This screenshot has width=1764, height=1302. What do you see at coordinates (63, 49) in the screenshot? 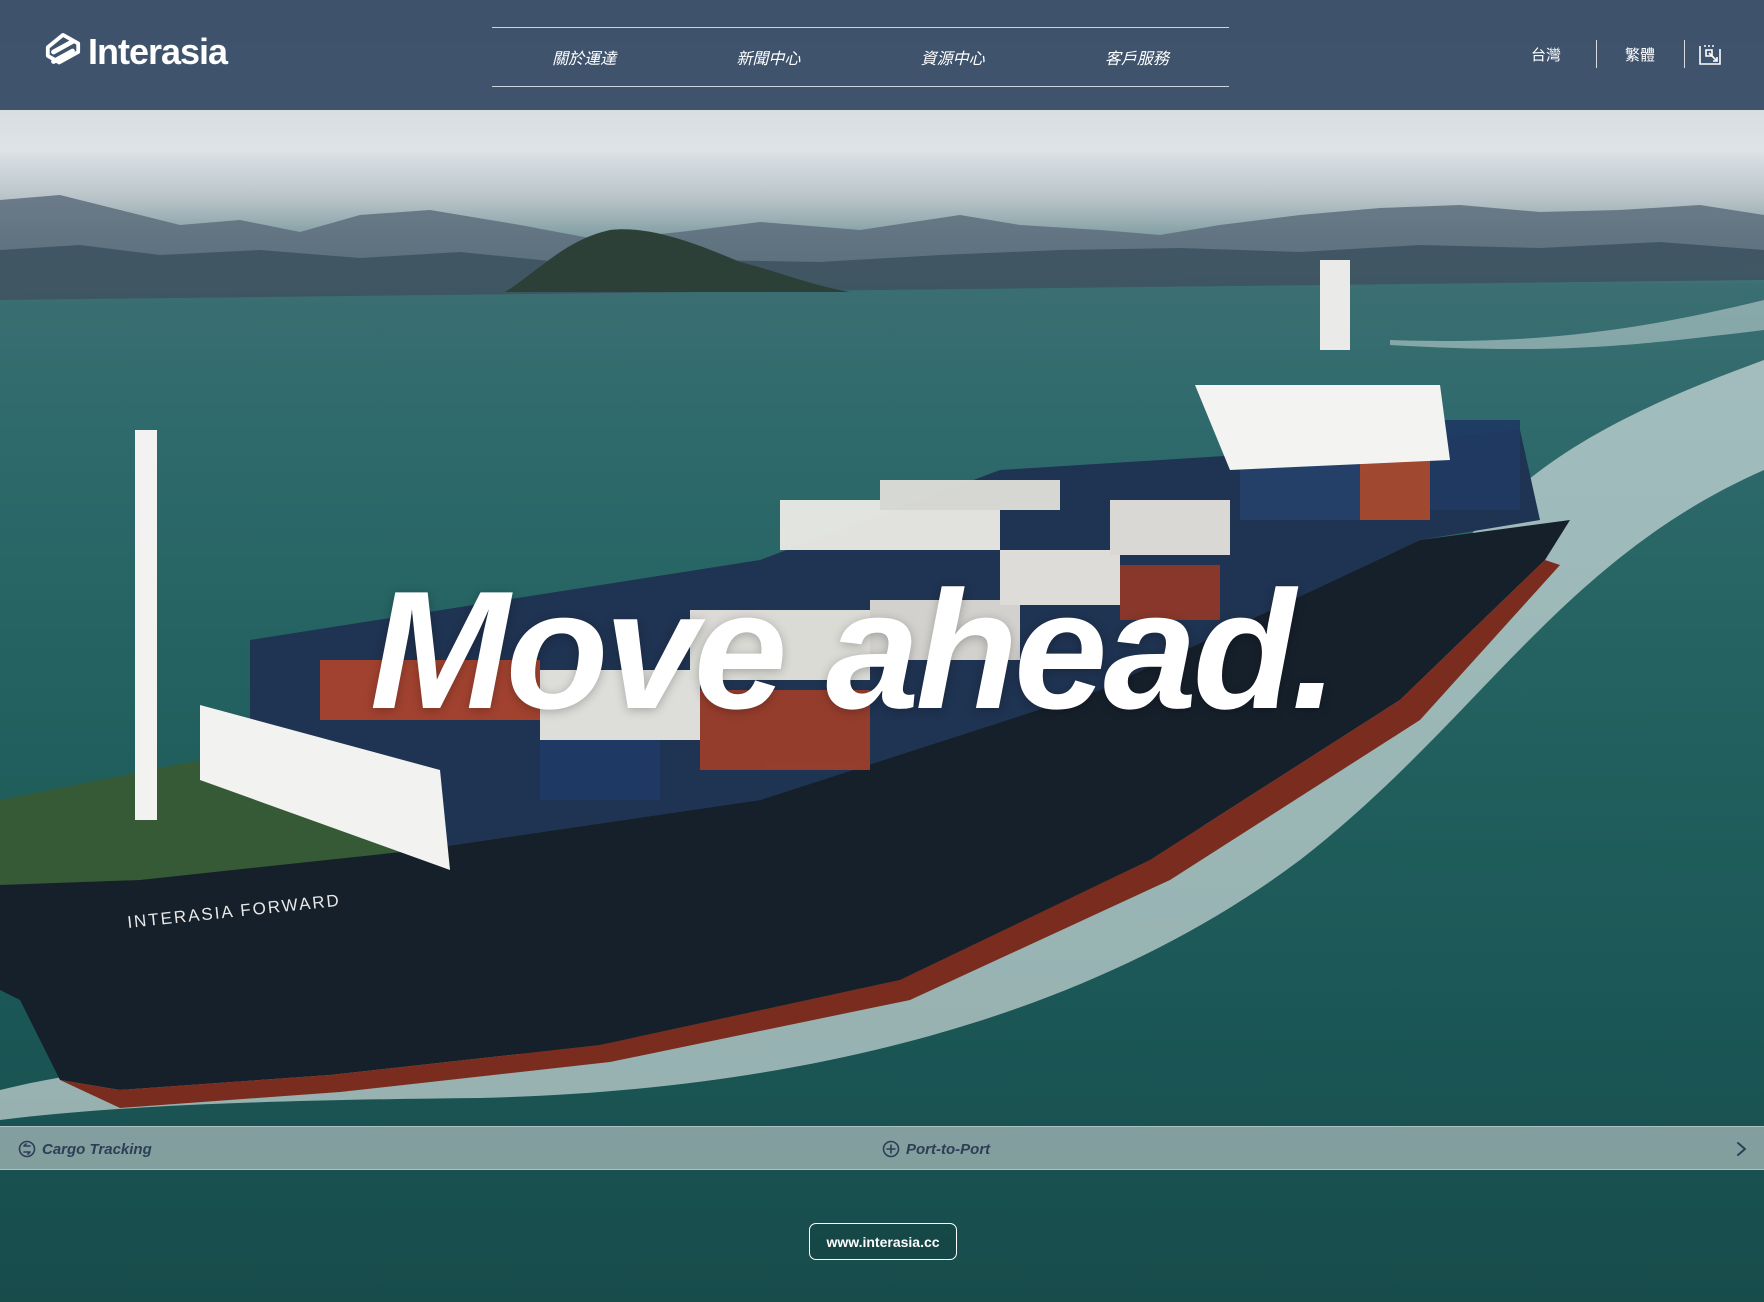
I see `interasia-logo-mark-icon` at bounding box center [63, 49].